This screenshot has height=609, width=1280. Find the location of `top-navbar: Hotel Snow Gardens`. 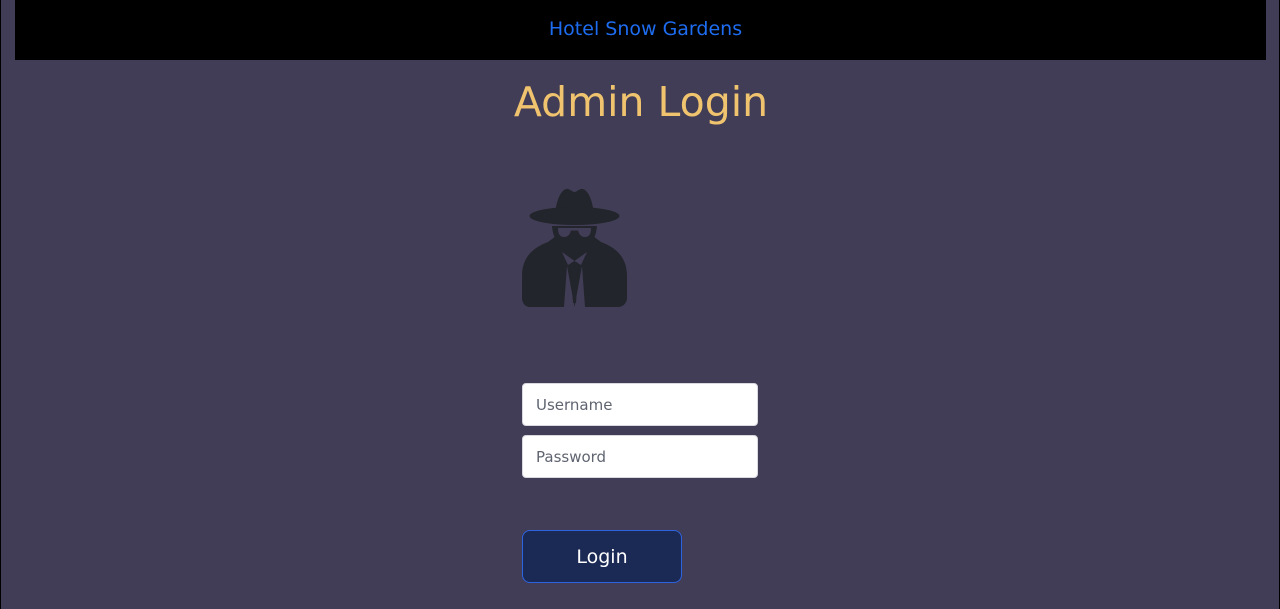

top-navbar: Hotel Snow Gardens is located at coordinates (640, 30).